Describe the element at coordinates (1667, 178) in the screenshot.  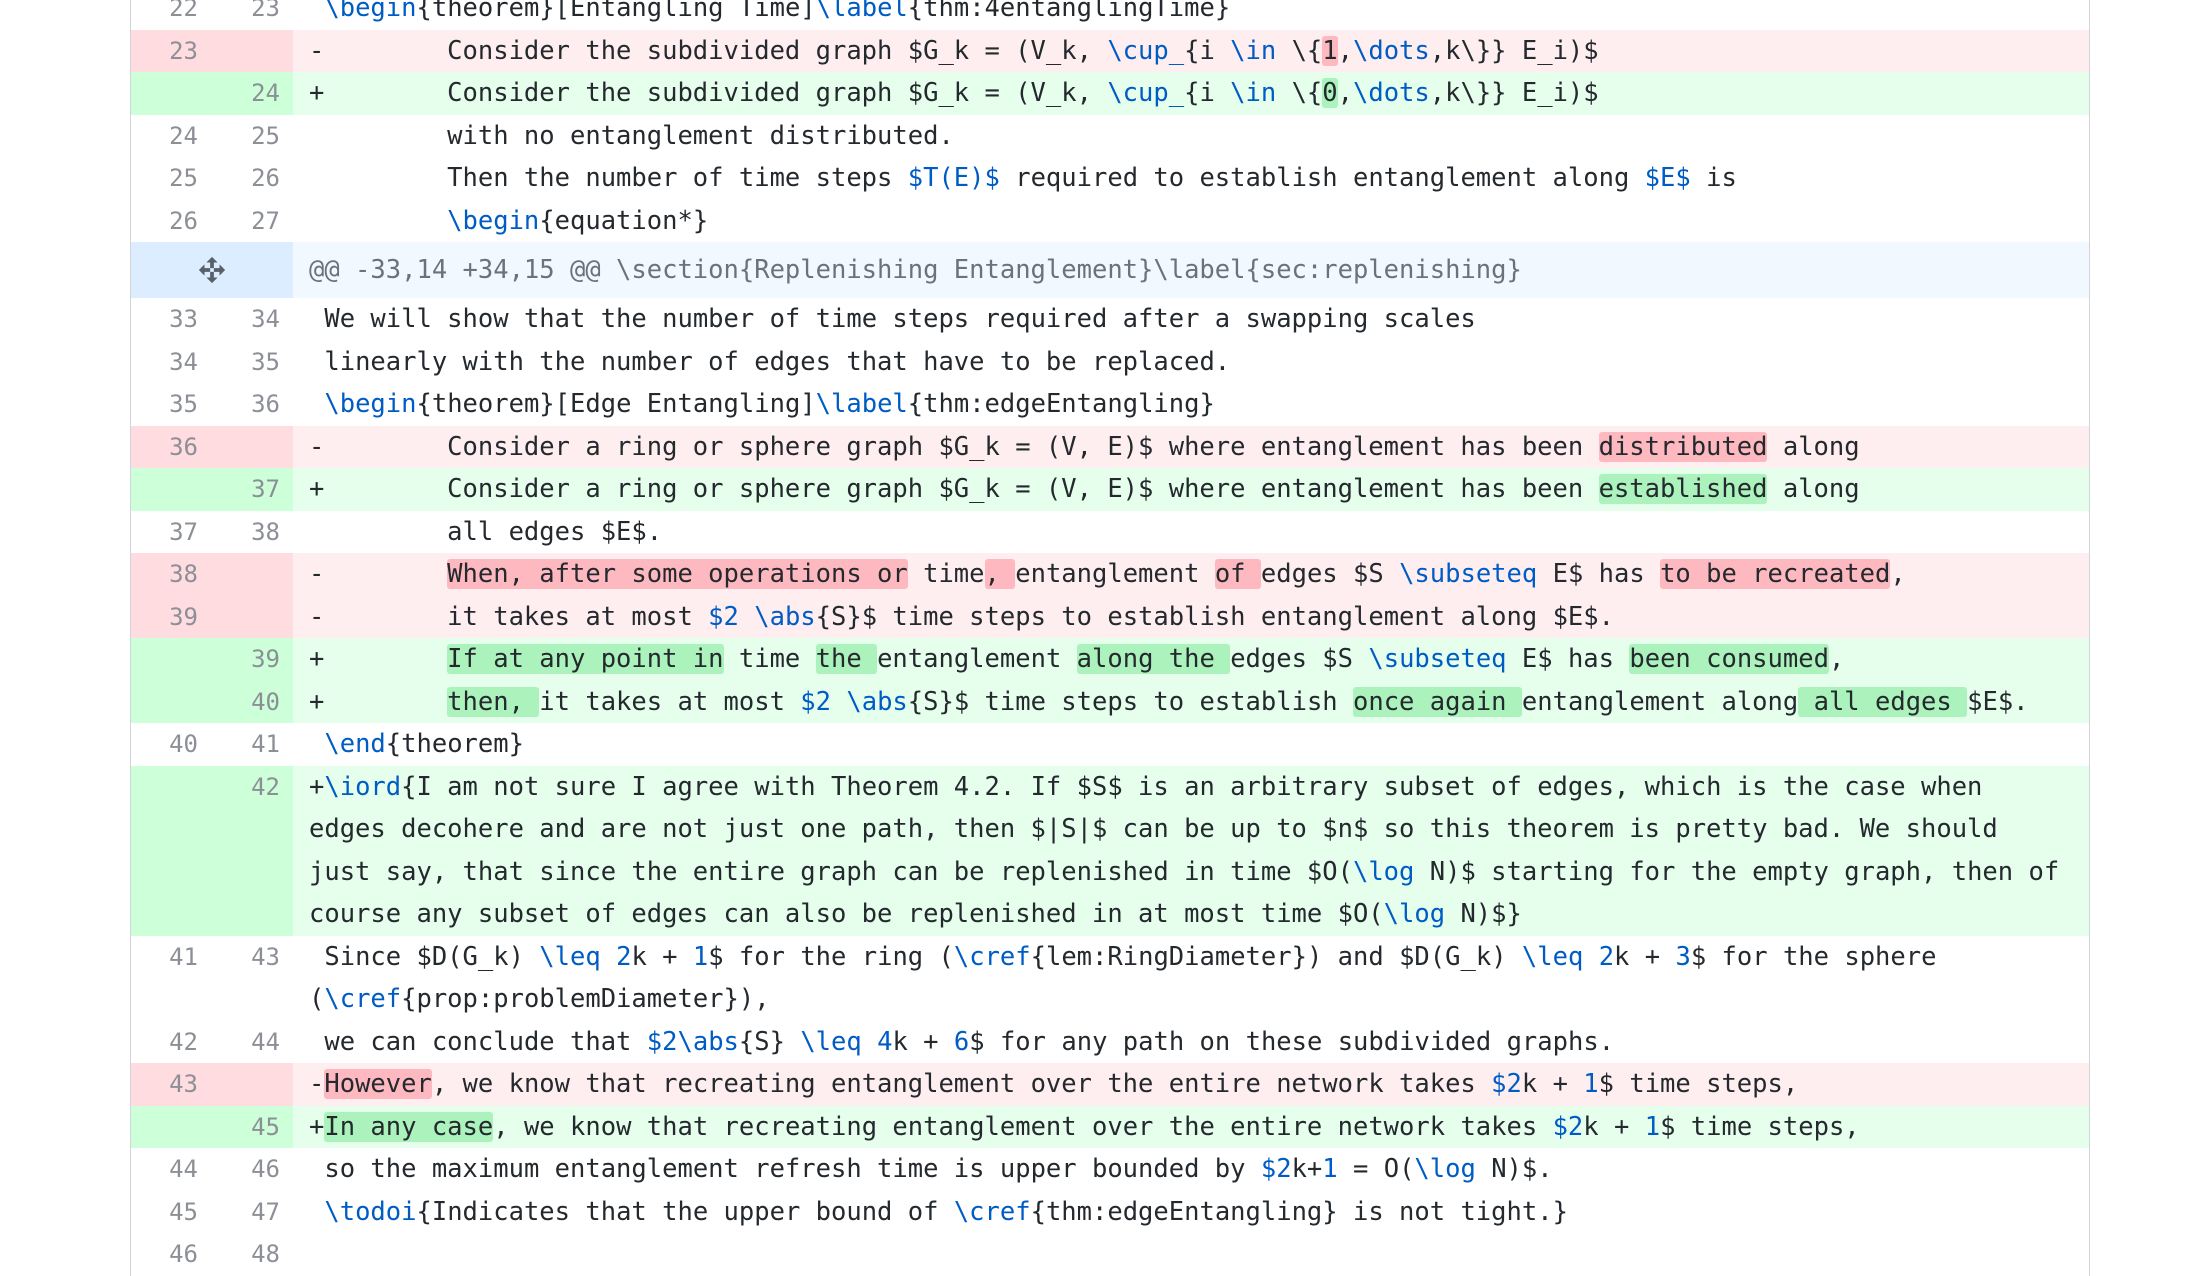
I see `latex-command: $E$` at that location.